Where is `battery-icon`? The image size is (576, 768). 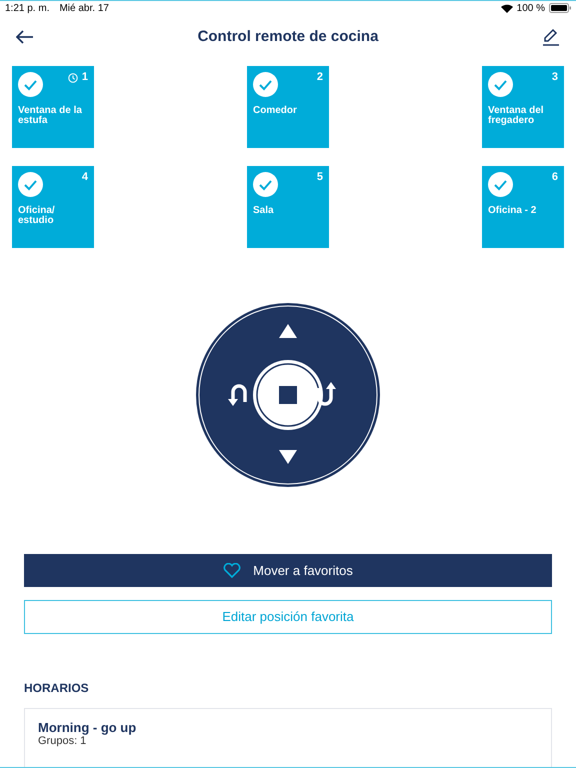
battery-icon is located at coordinates (560, 8).